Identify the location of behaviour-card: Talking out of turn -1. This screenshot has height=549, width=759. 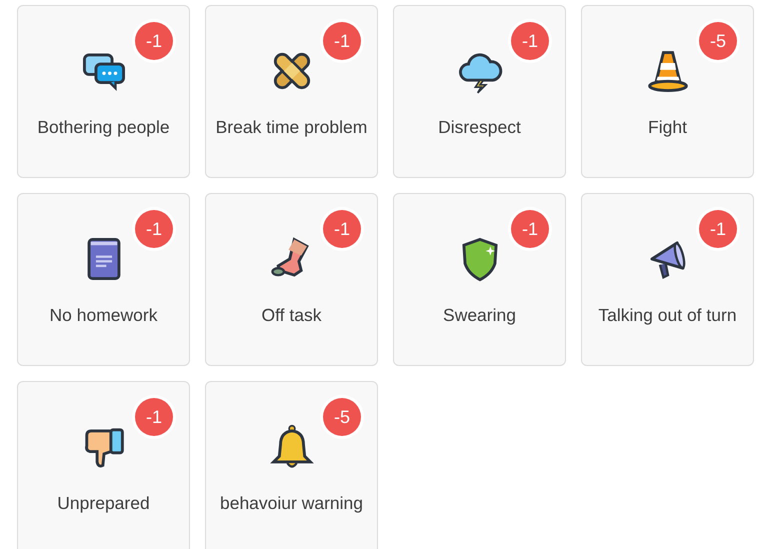
(667, 279).